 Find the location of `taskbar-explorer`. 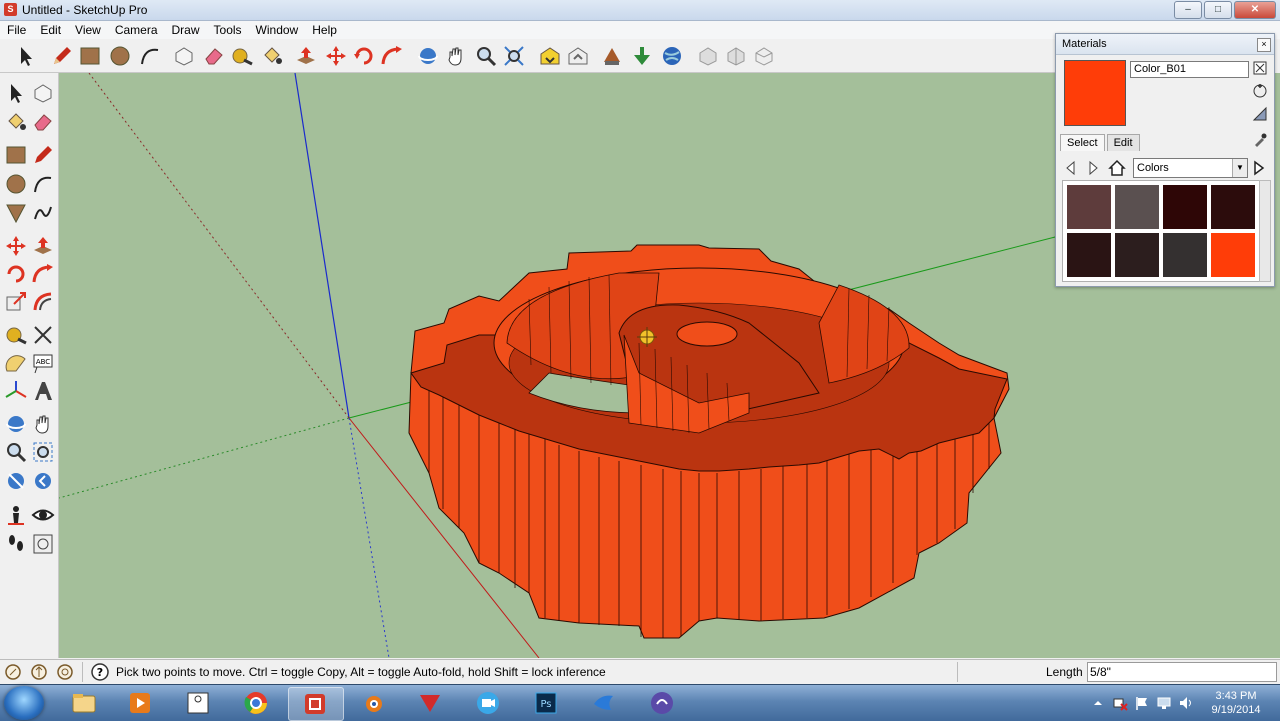

taskbar-explorer is located at coordinates (85, 703).